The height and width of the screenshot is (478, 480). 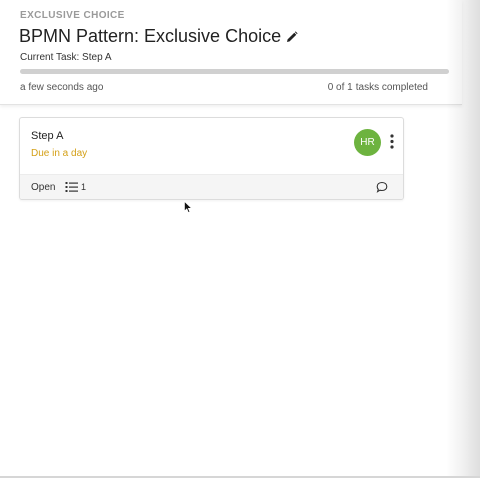 What do you see at coordinates (234, 71) in the screenshot?
I see `progress-bar` at bounding box center [234, 71].